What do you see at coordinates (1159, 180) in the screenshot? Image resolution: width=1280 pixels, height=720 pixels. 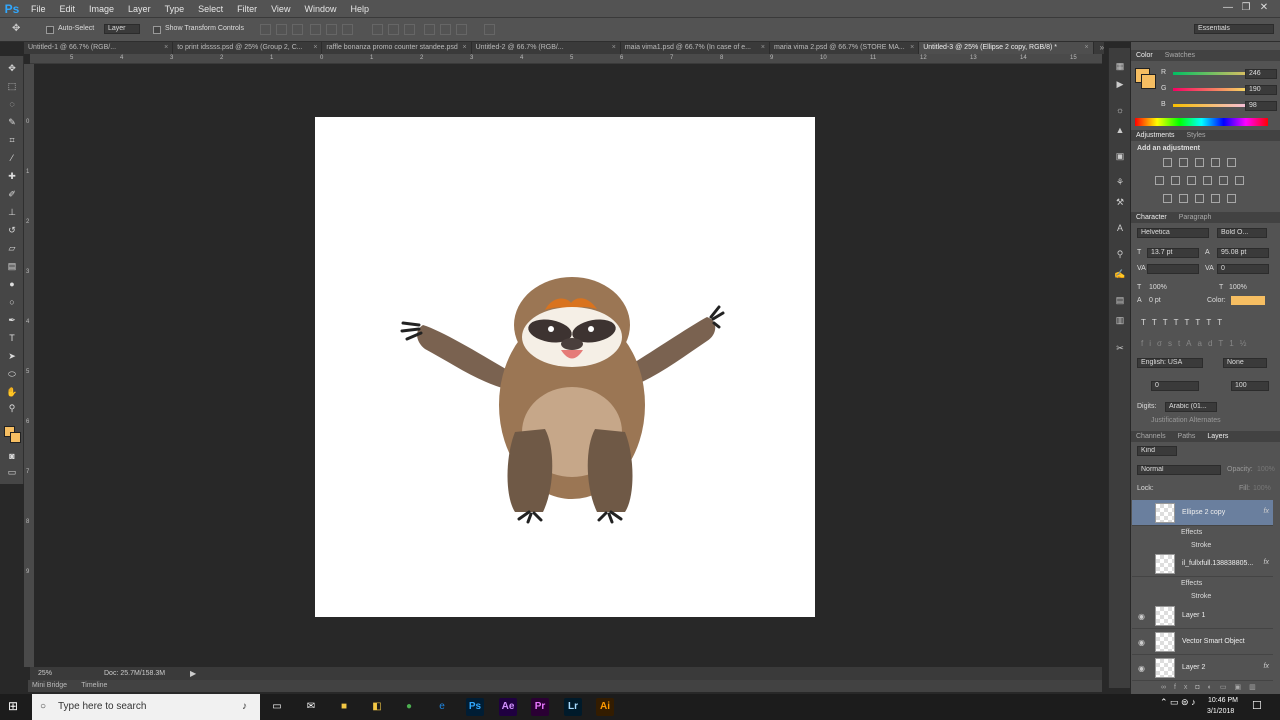 I see `hue-saturation-icon` at bounding box center [1159, 180].